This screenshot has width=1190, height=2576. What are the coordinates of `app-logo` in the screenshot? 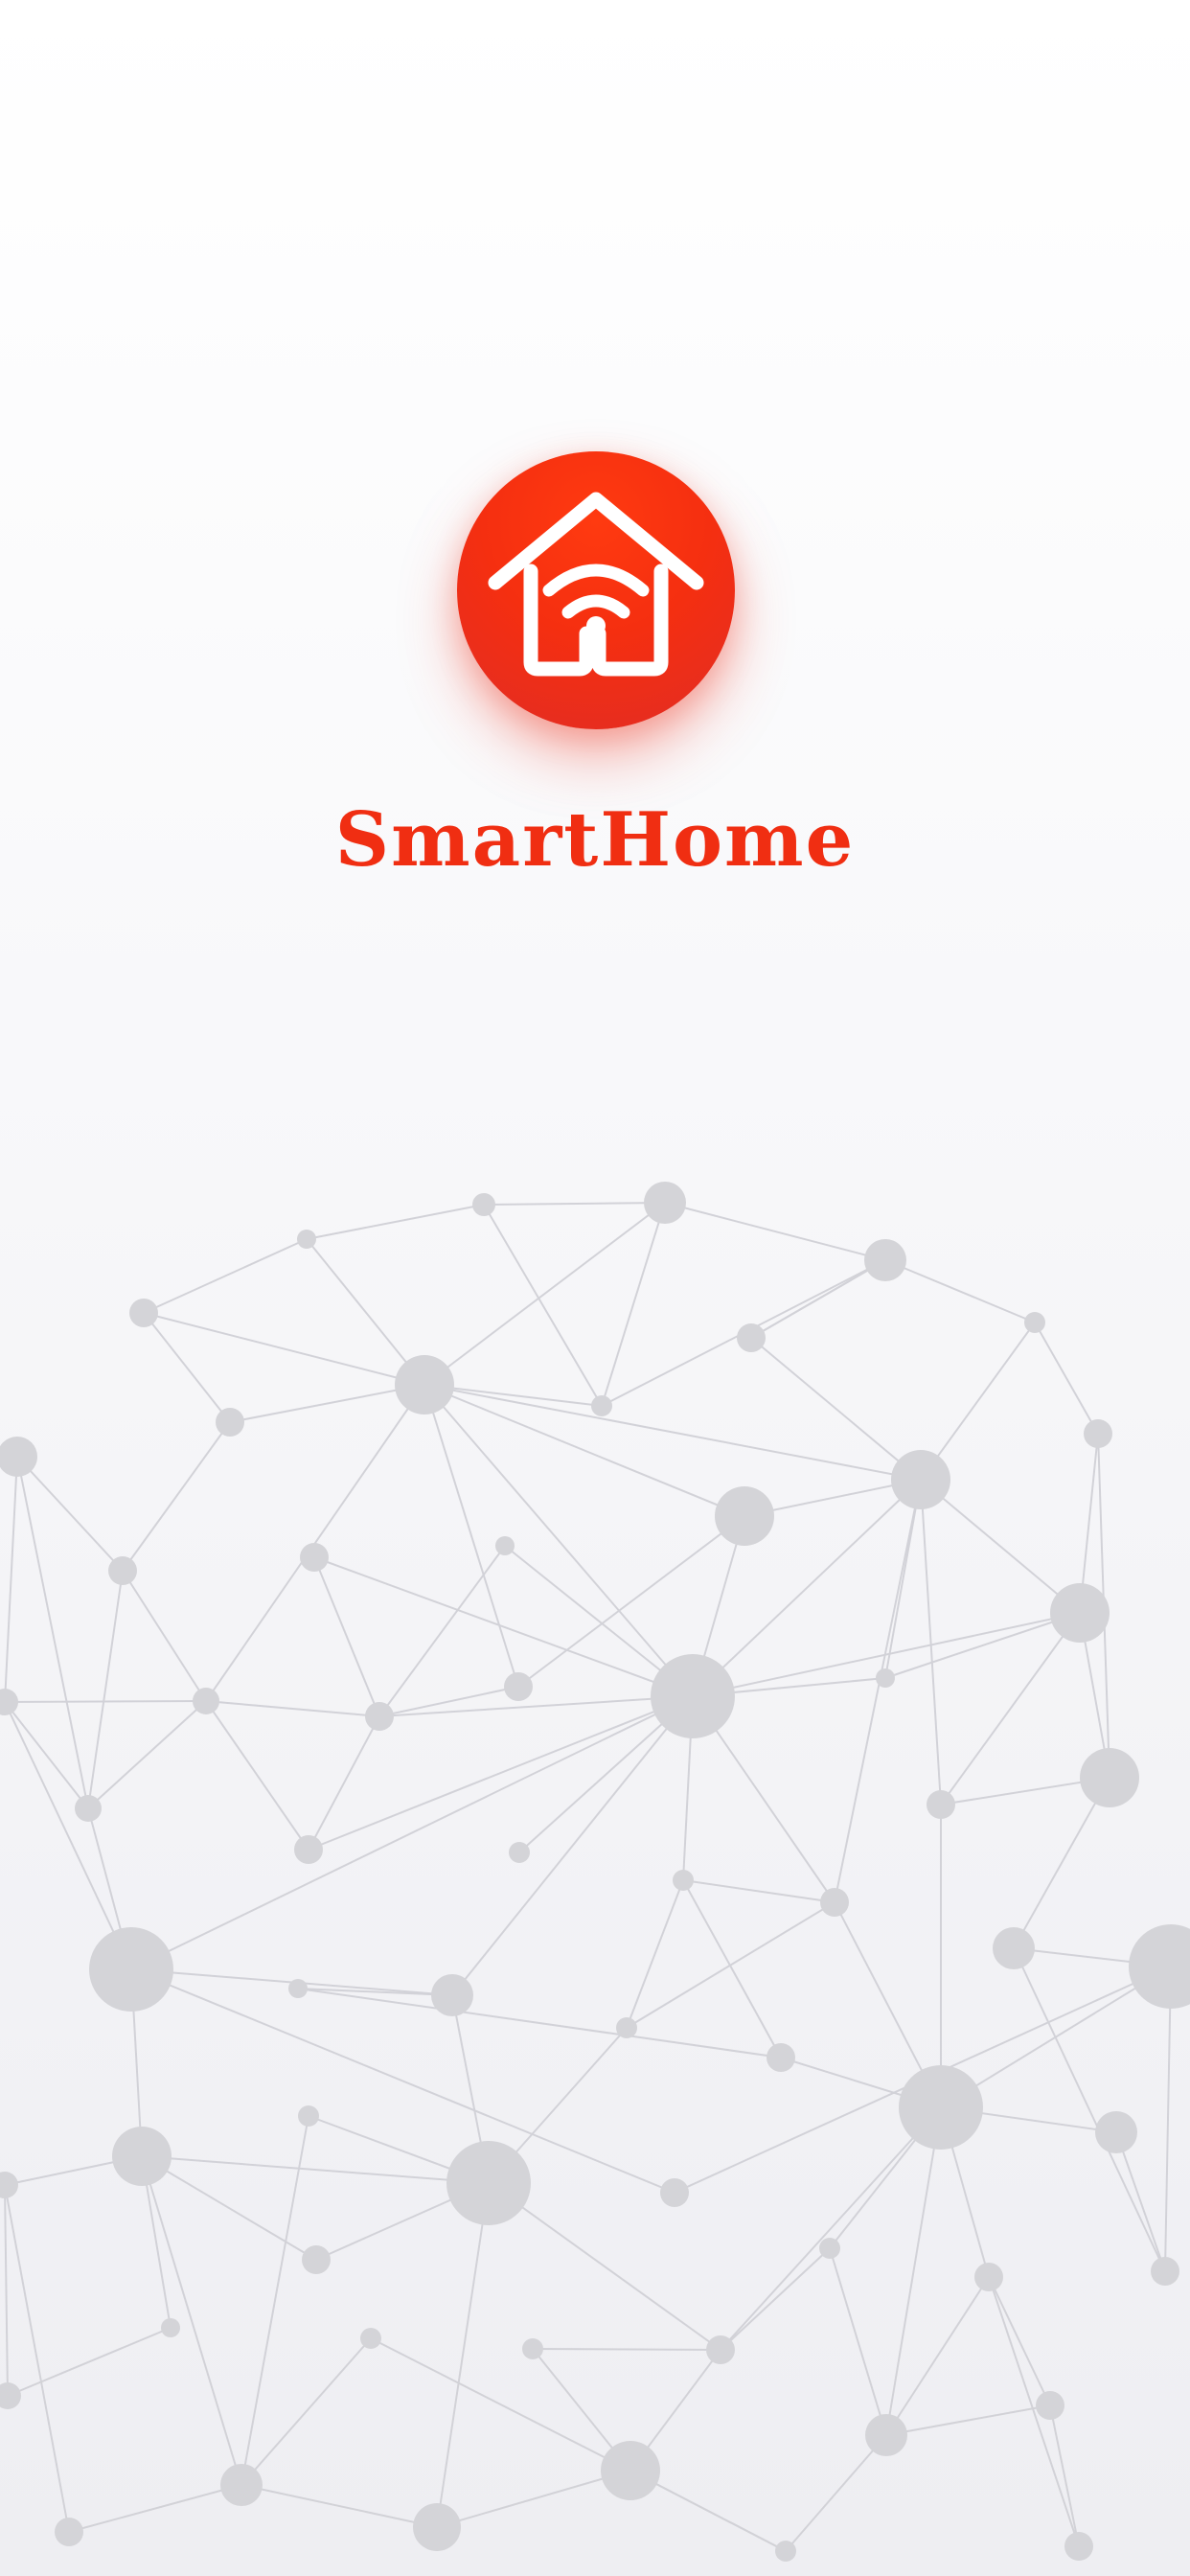 It's located at (596, 590).